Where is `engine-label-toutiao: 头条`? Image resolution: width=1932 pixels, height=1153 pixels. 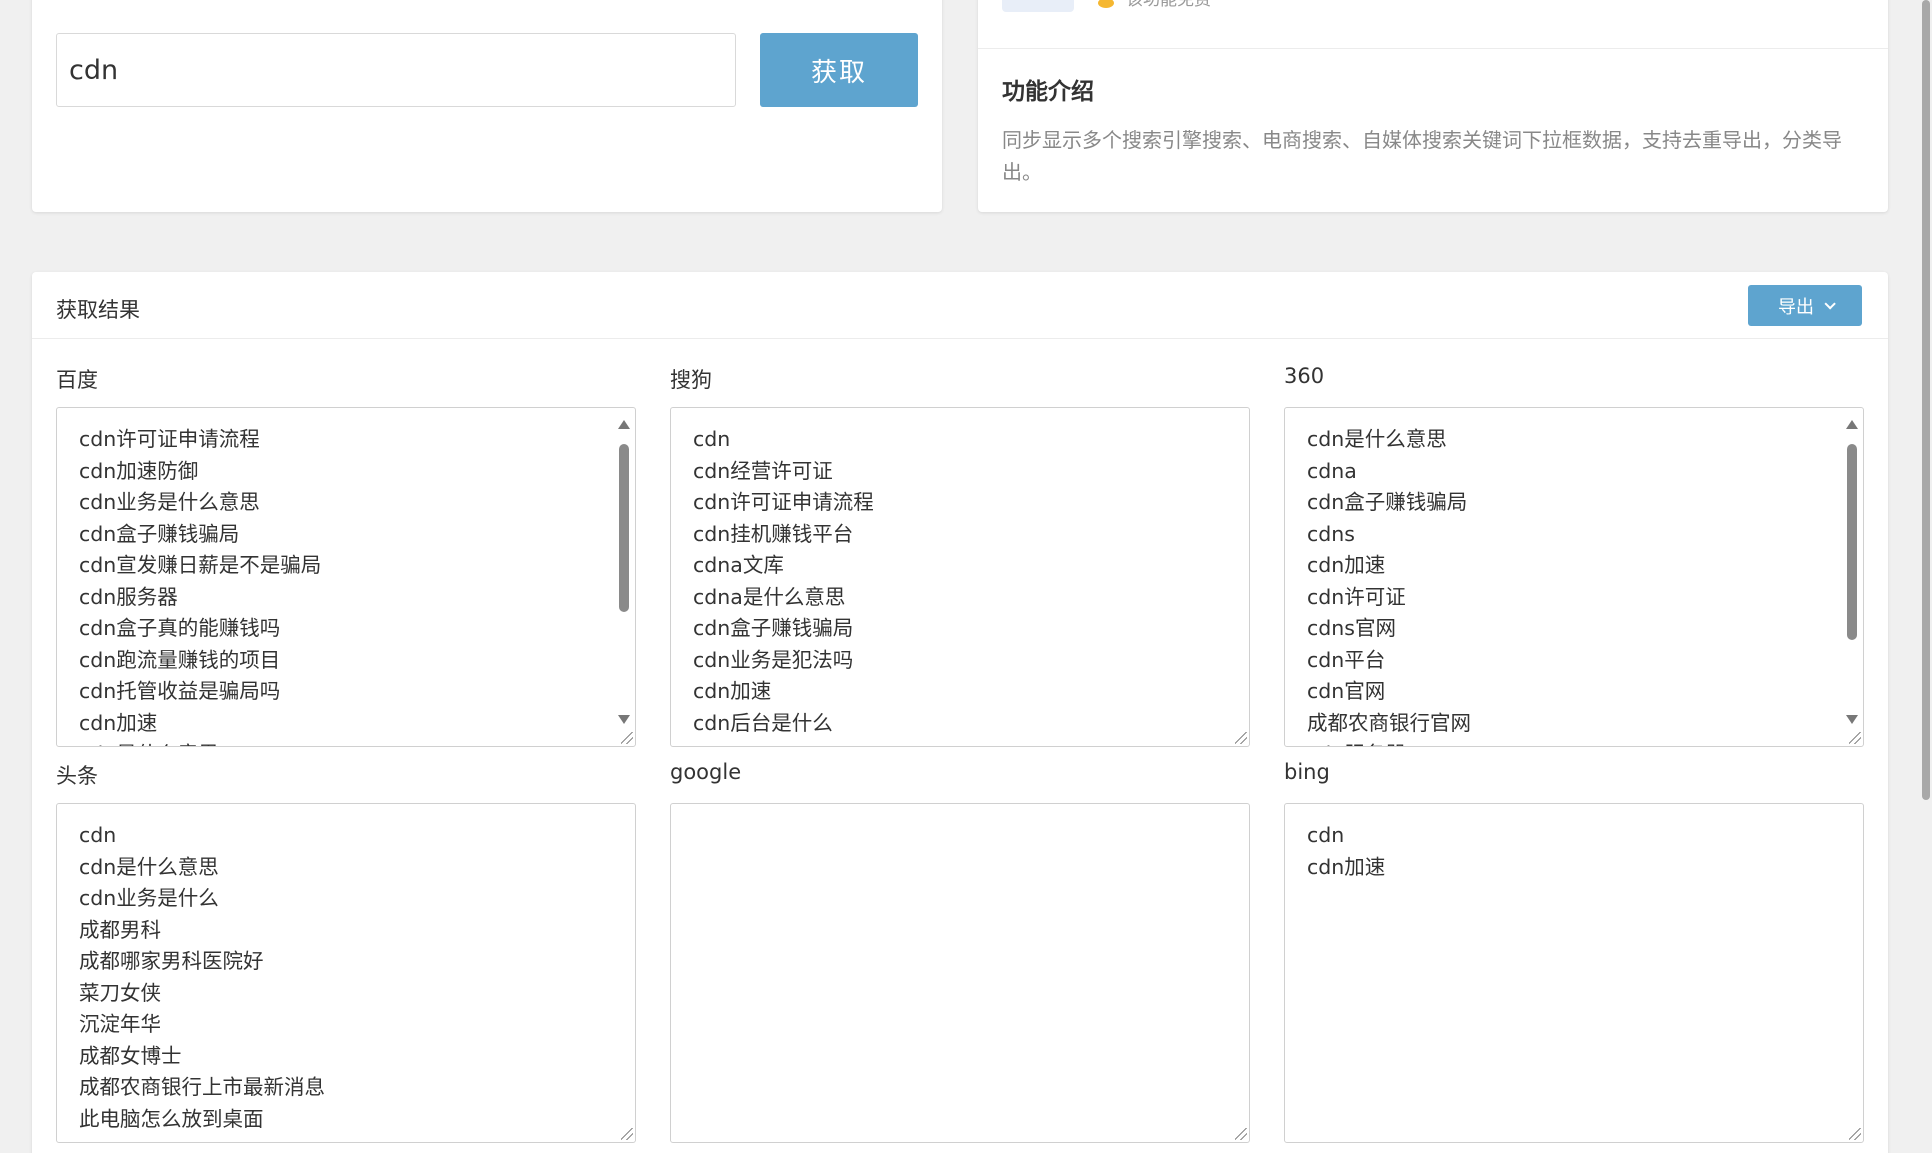 engine-label-toutiao: 头条 is located at coordinates (77, 776).